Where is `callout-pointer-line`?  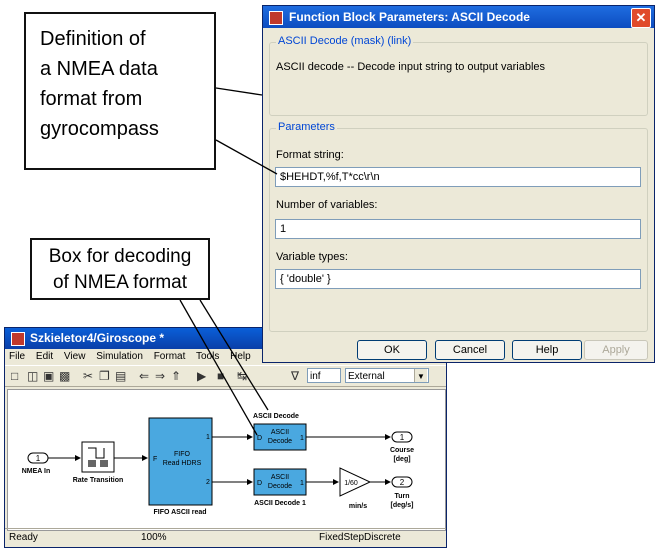
callout-pointer-line is located at coordinates (239, 91).